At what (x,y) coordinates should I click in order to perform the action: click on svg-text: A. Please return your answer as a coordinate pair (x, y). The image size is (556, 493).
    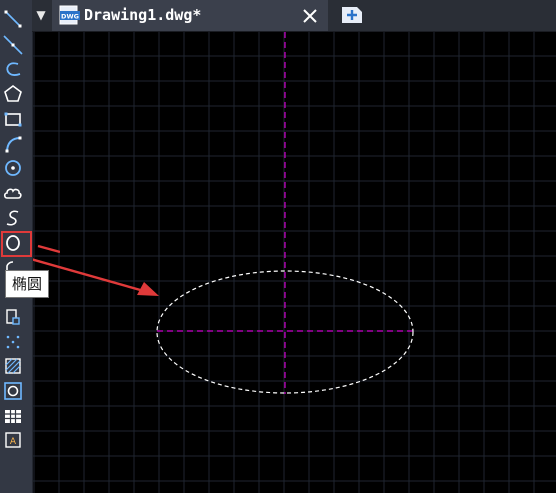
    Looking at the image, I should click on (13, 442).